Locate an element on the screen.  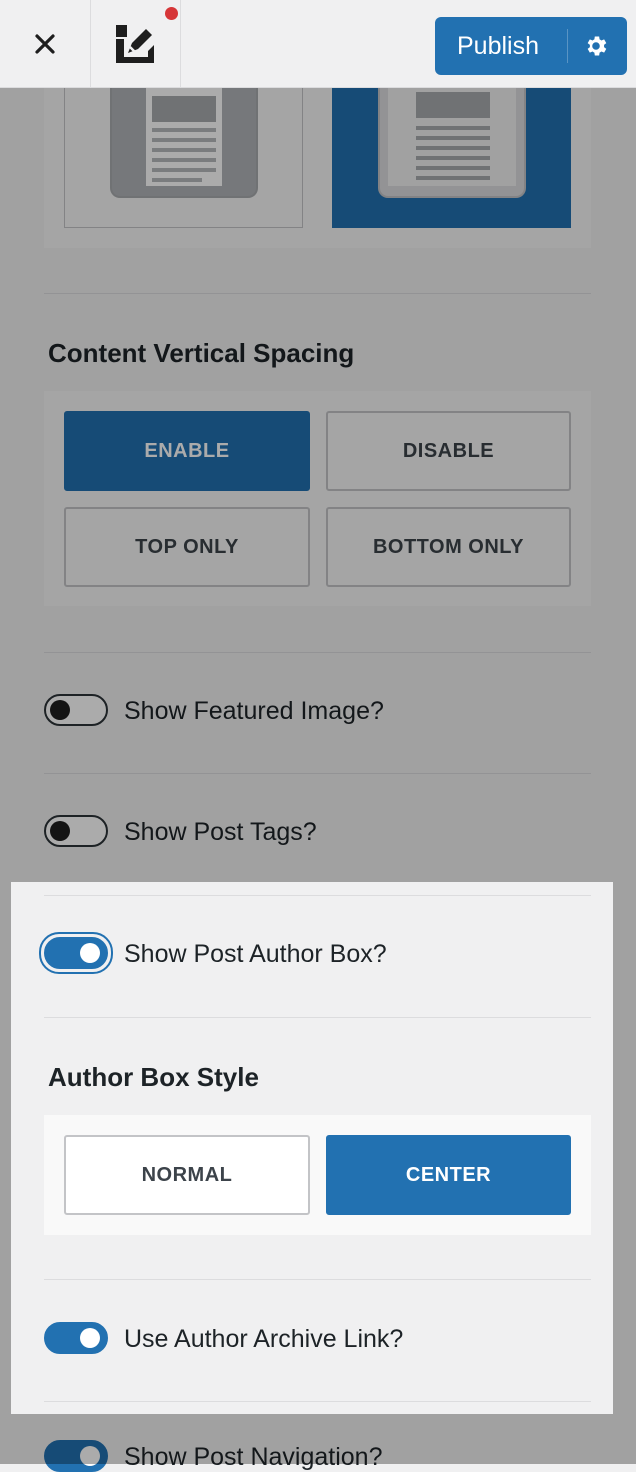
header-divider is located at coordinates (180, 44).